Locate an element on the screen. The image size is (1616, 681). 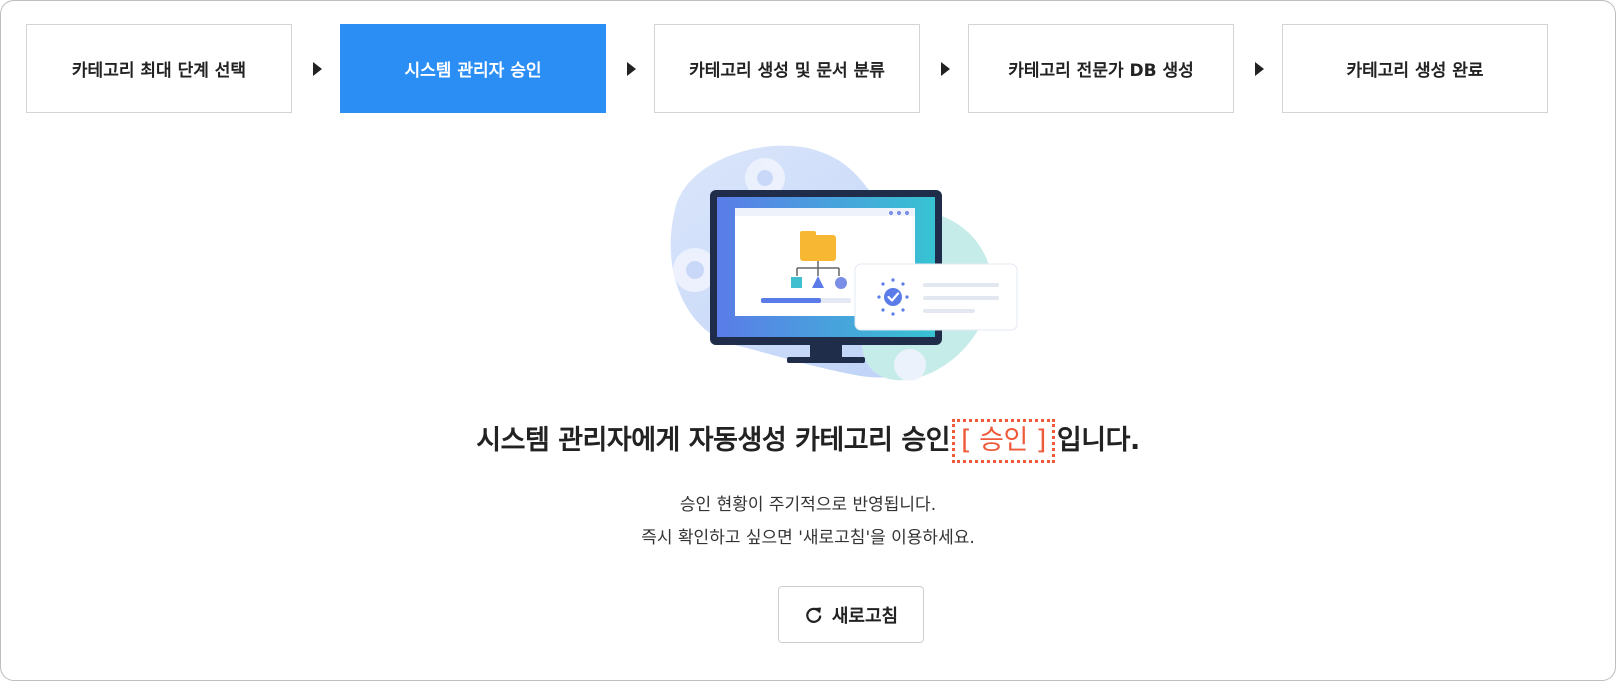
status-headline: 시스템 관리자에게 자동생성 카테고리 승인[ 승인 ] 입니다. is located at coordinates (808, 440).